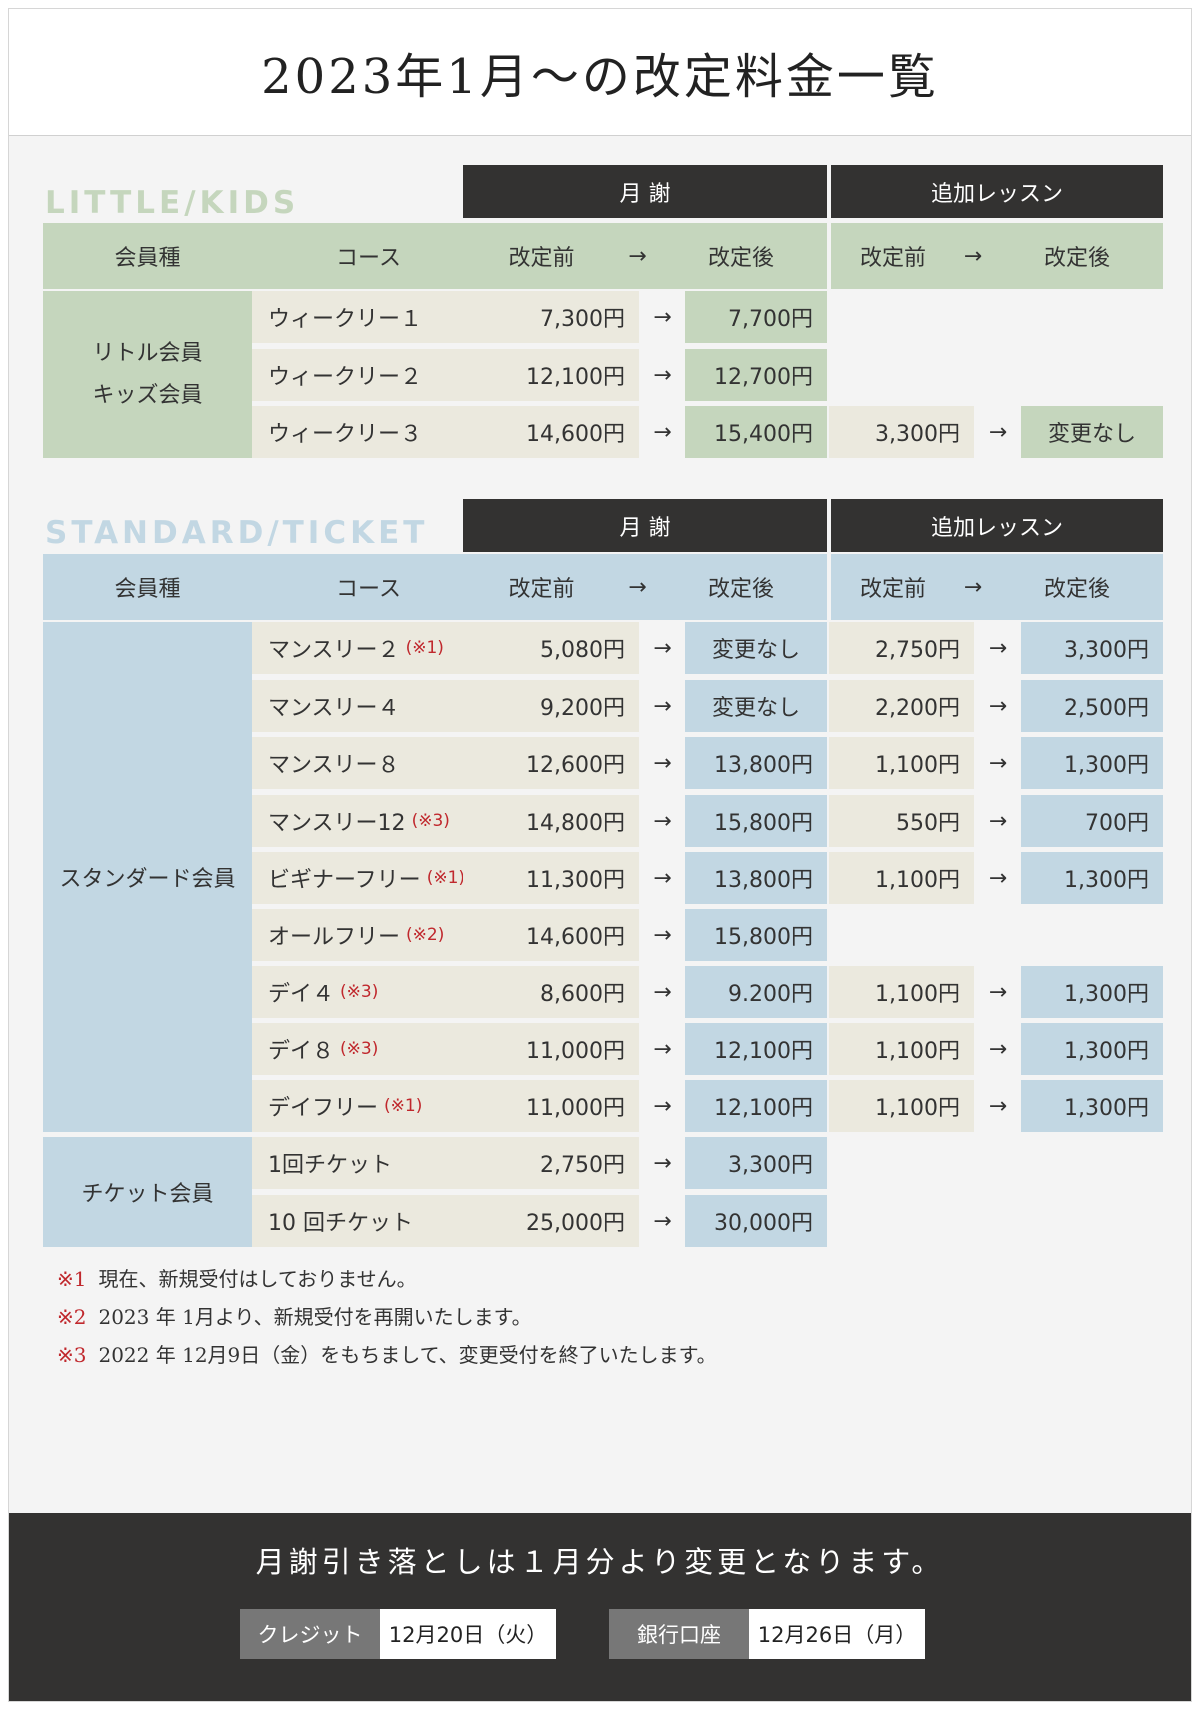 The width and height of the screenshot is (1200, 1710). I want to click on monthly-before-price: 9,200円, so click(551, 706).